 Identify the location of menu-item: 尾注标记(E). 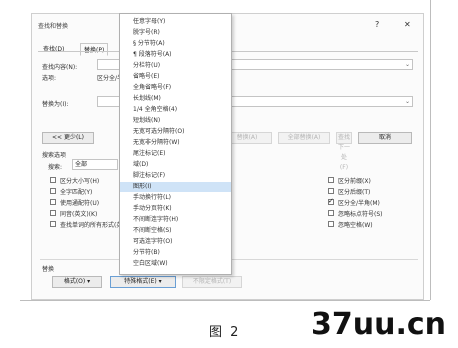
(175, 154).